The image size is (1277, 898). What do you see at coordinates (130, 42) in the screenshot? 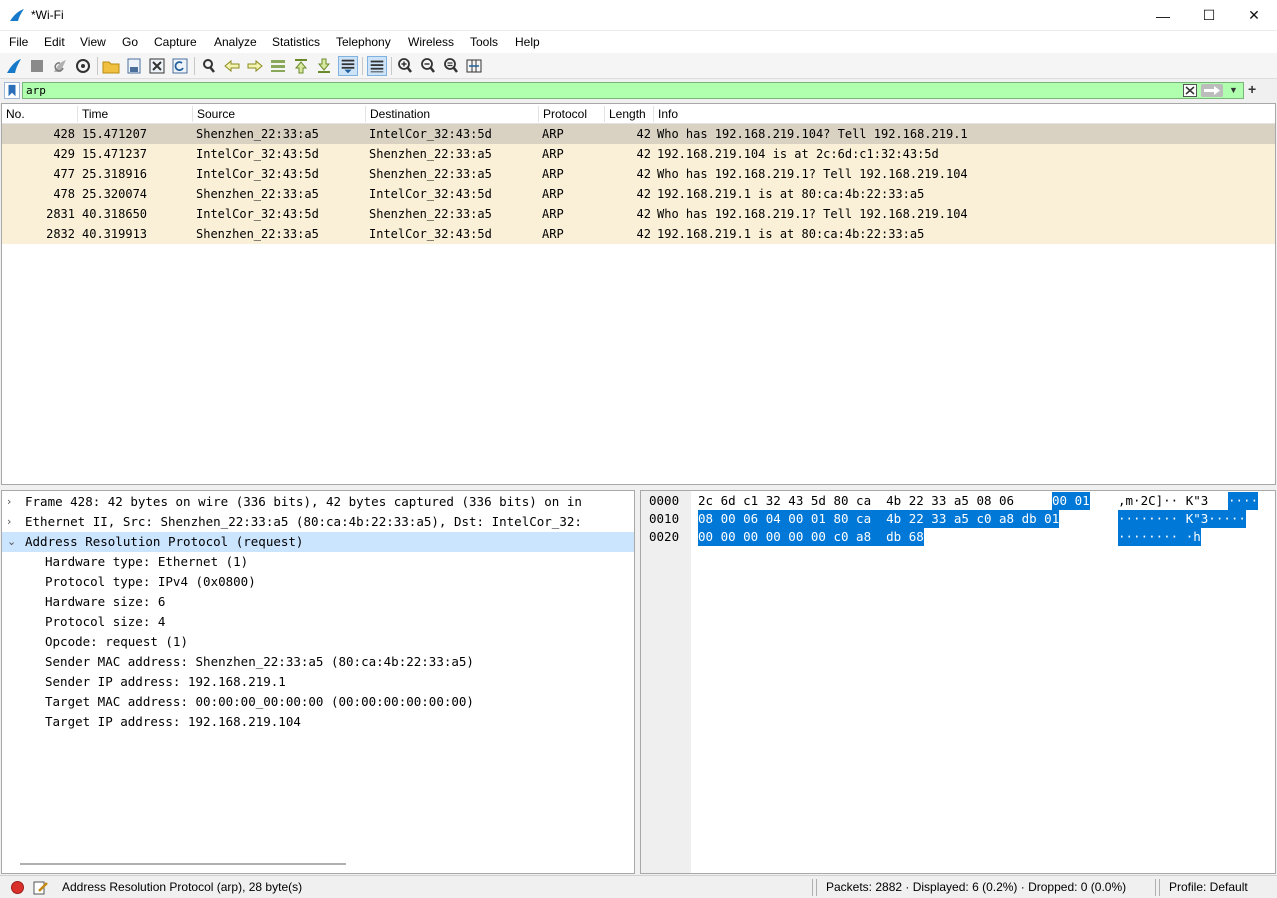
I see `menu-go: Go` at bounding box center [130, 42].